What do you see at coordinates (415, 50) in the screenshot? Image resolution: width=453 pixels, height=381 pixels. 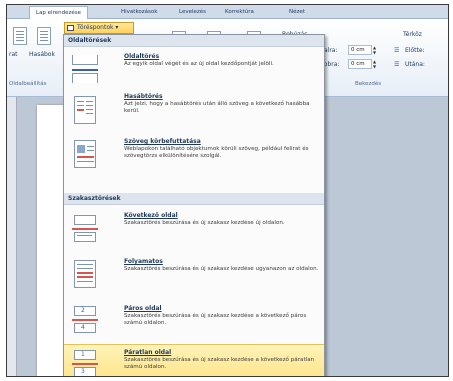 I see `spacing-before-label: Előtte:` at bounding box center [415, 50].